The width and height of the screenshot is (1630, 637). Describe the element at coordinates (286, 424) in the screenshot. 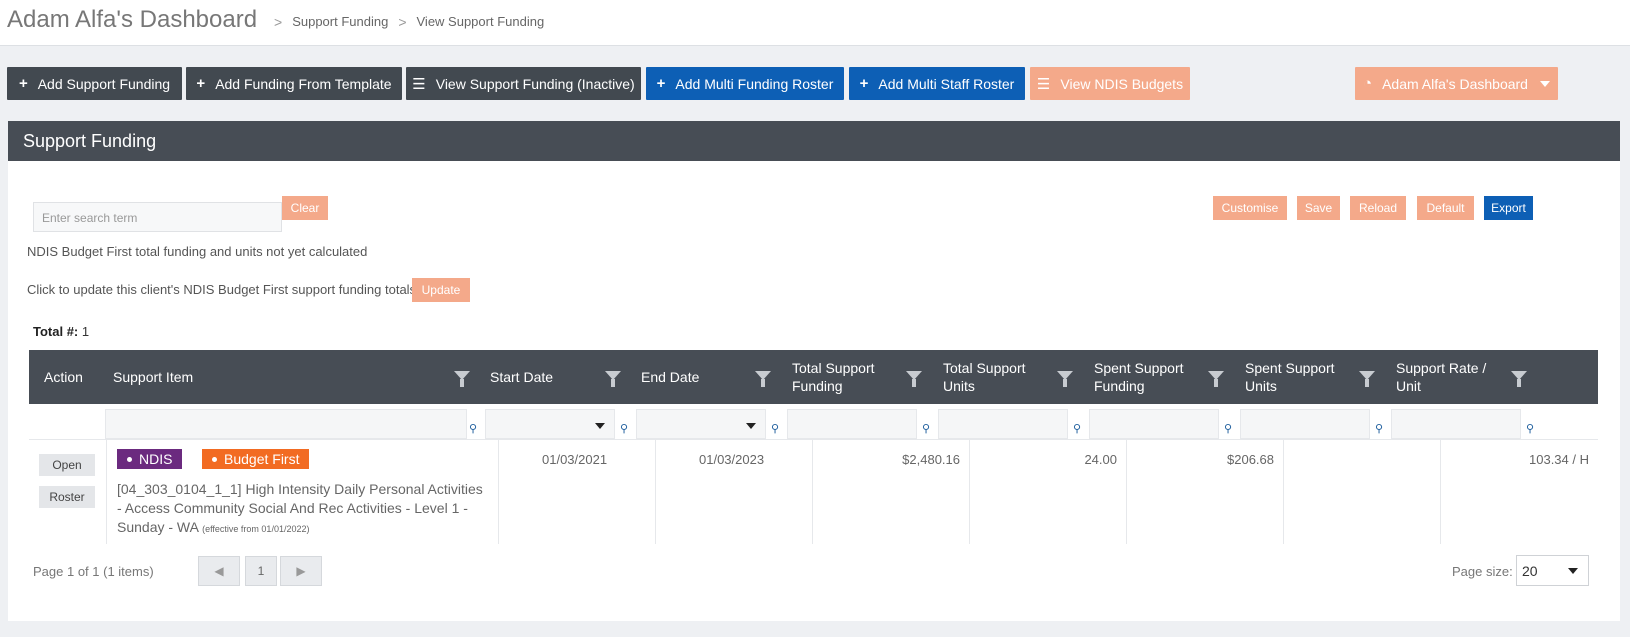

I see `filter-support-item-input` at that location.